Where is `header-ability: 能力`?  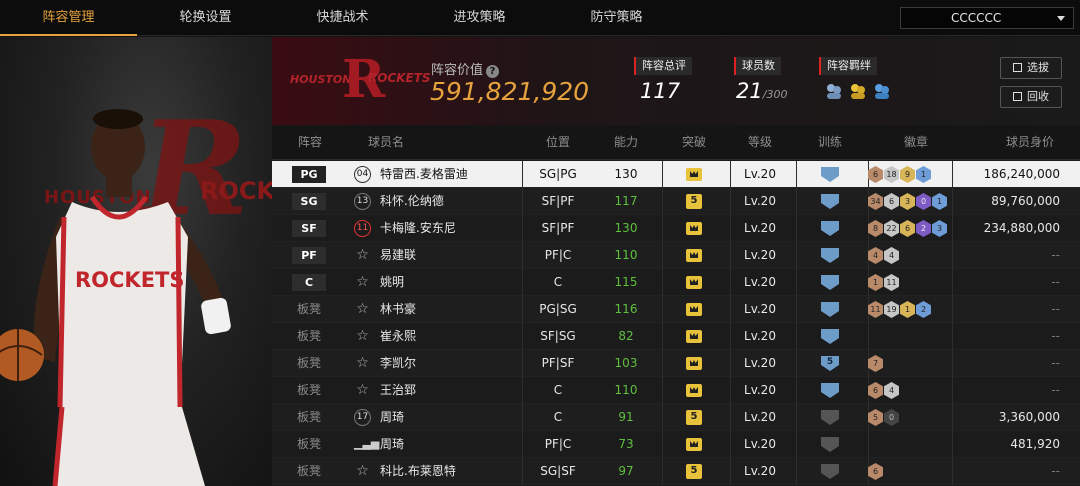
header-ability: 能力 is located at coordinates (626, 142).